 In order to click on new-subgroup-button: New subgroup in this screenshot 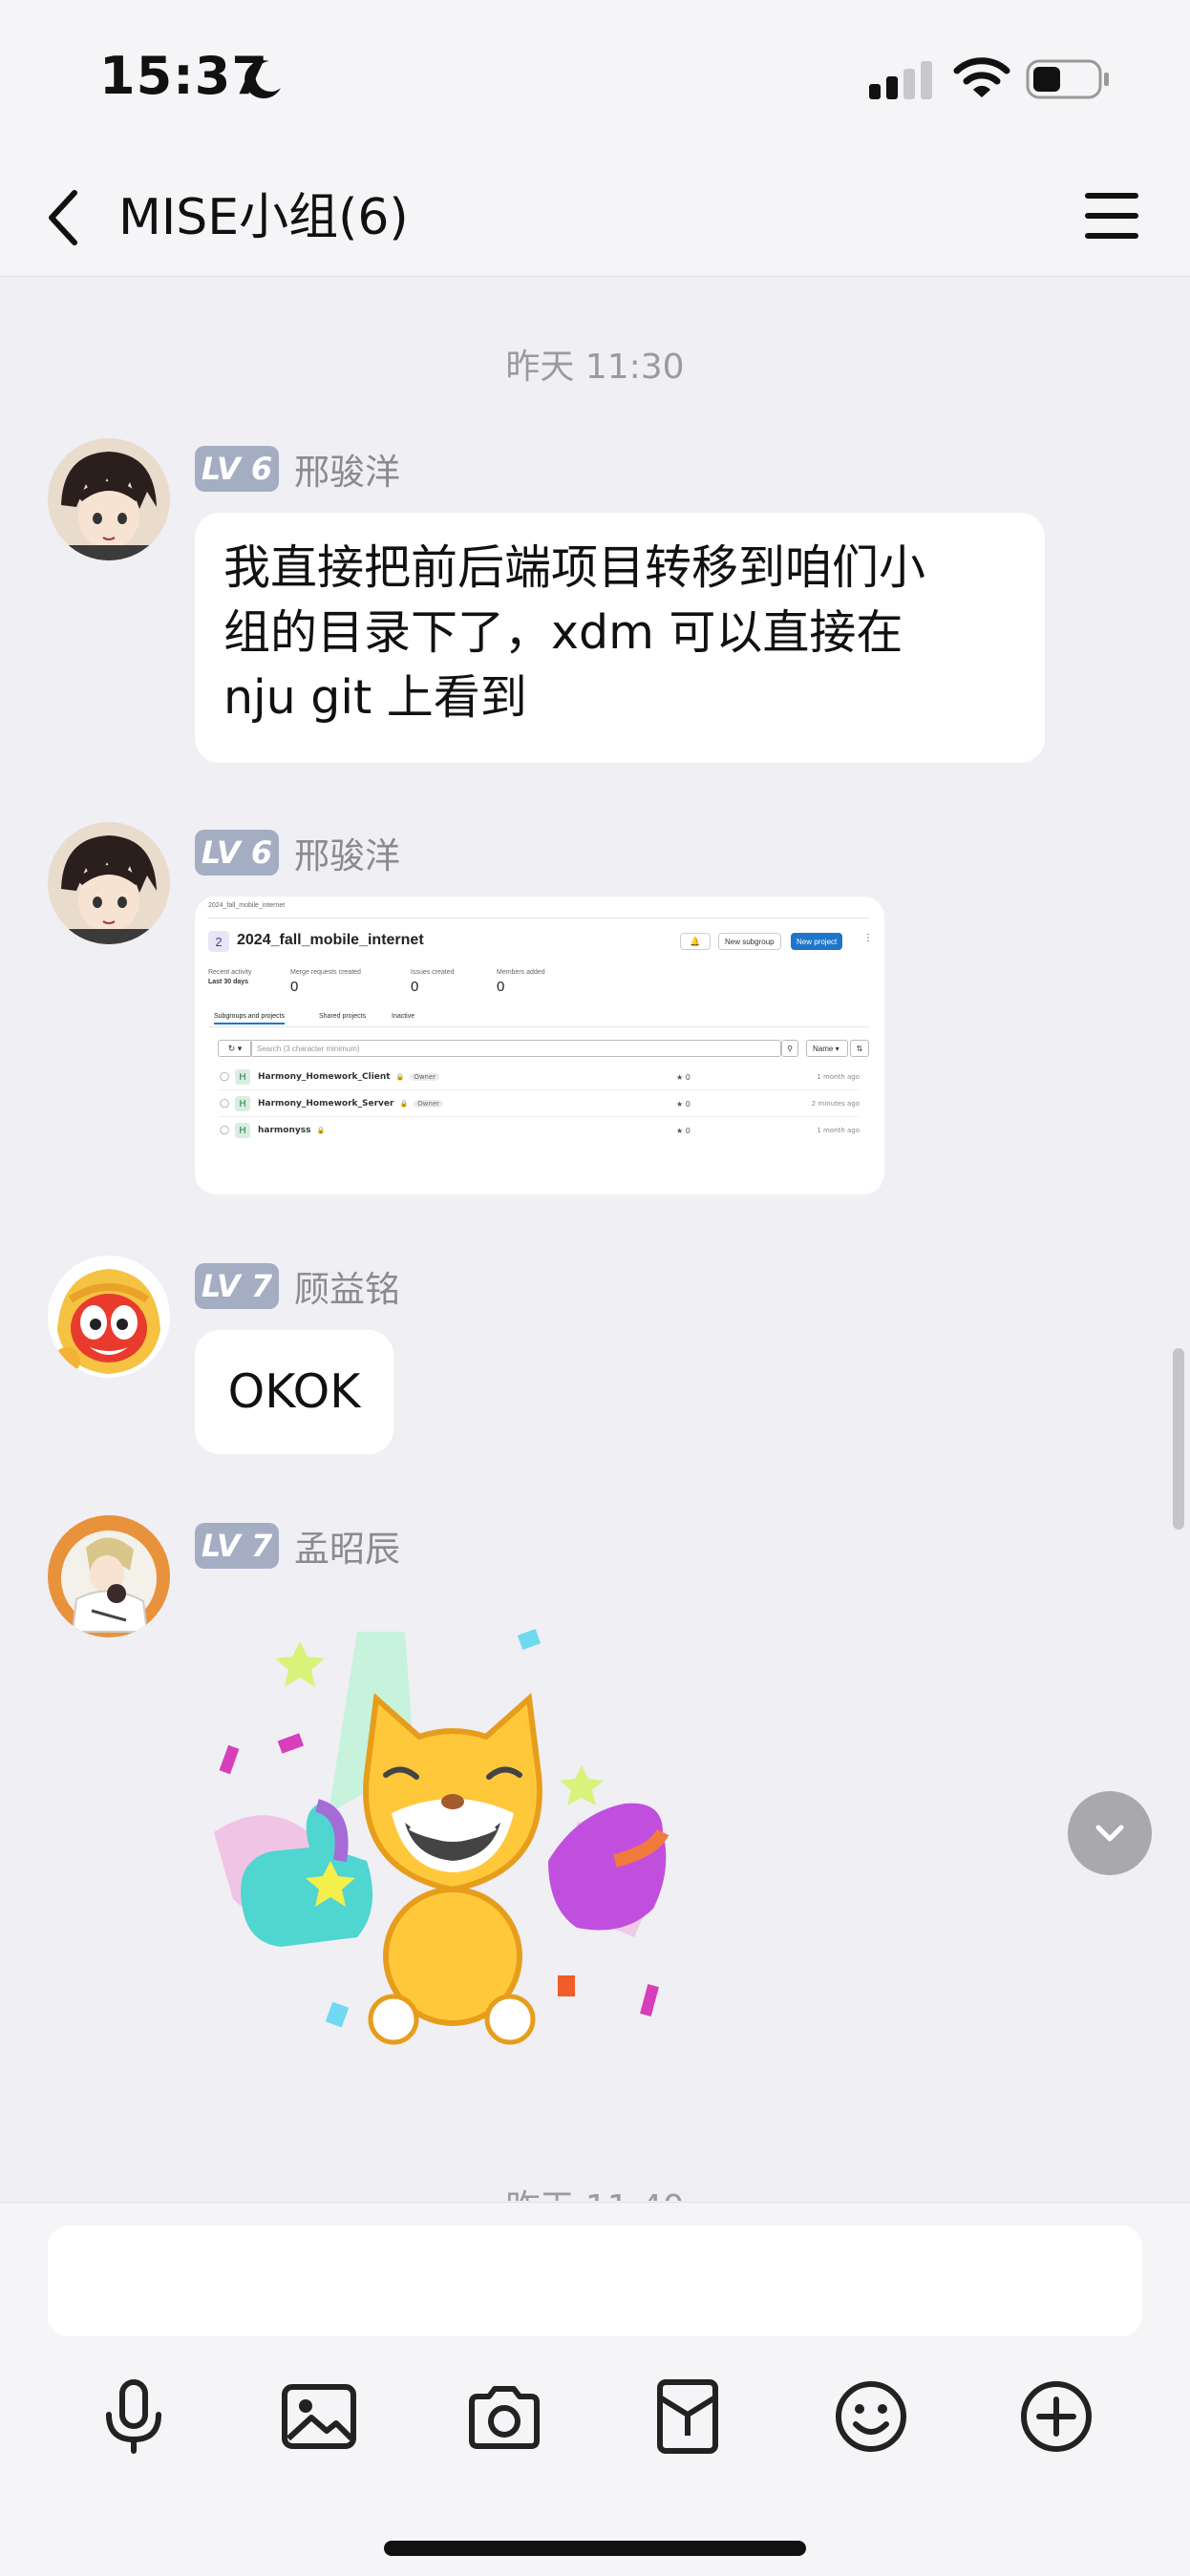, I will do `click(750, 941)`.